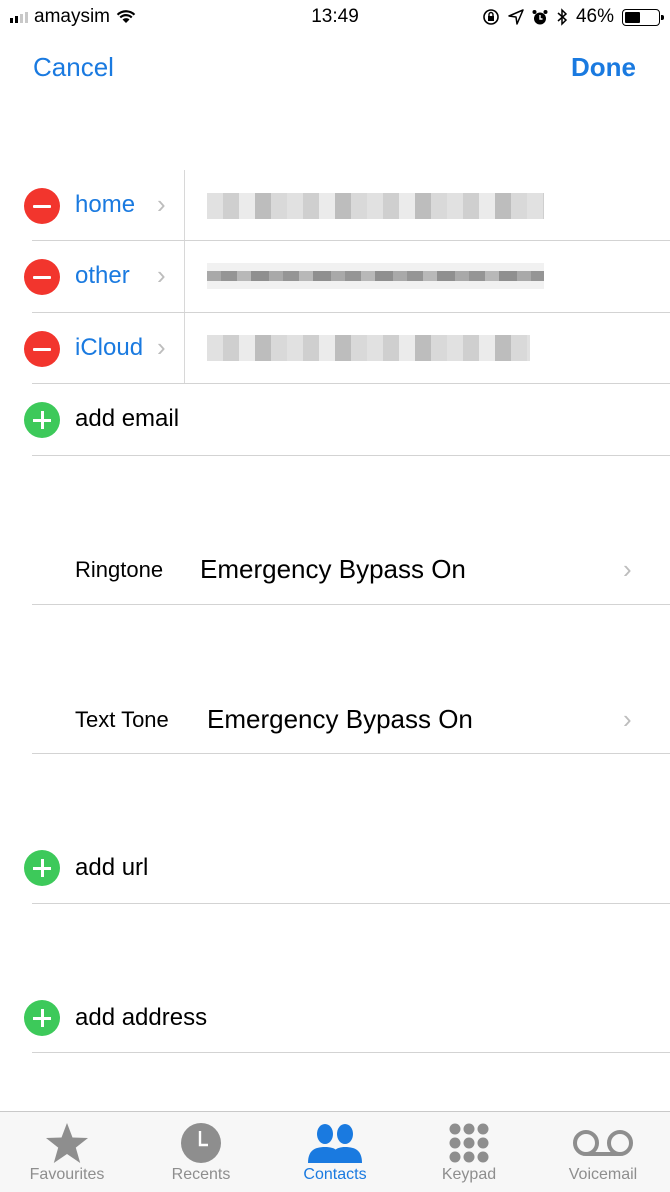  I want to click on tab-favourites: Favourites, so click(67, 1152).